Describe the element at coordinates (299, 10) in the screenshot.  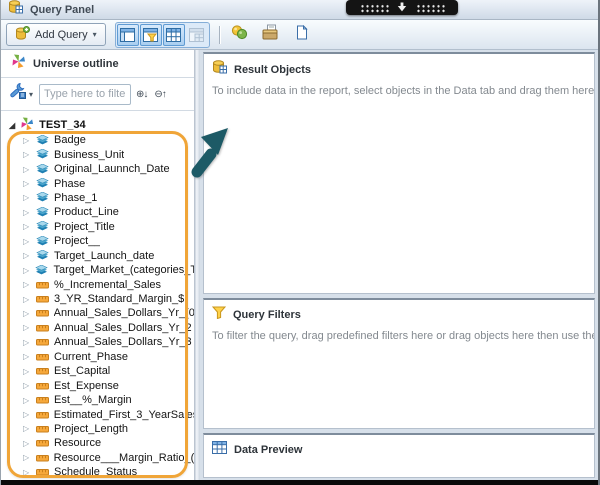
I see `title-bar: Query Panel` at that location.